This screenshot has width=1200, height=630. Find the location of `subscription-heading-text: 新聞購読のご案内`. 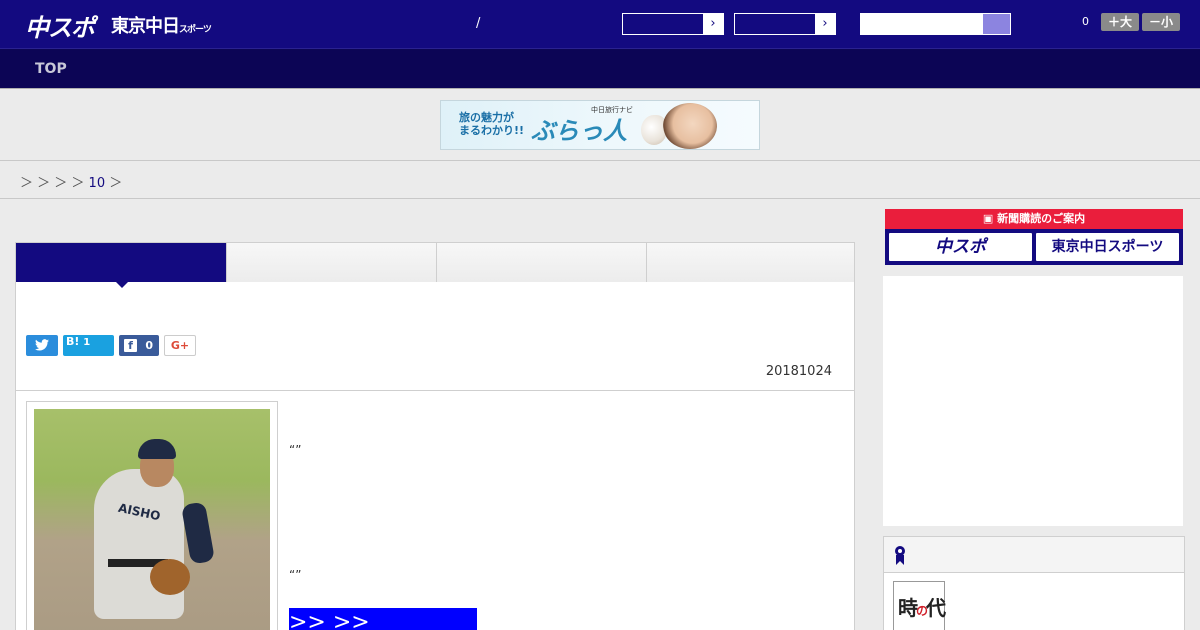

subscription-heading-text: 新聞購読のご案内 is located at coordinates (1041, 218).